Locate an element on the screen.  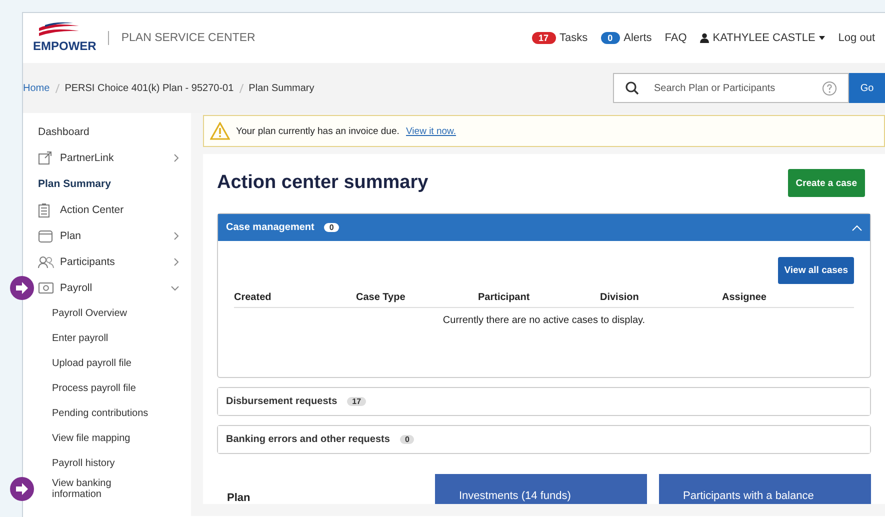
go-button: Go is located at coordinates (867, 88).